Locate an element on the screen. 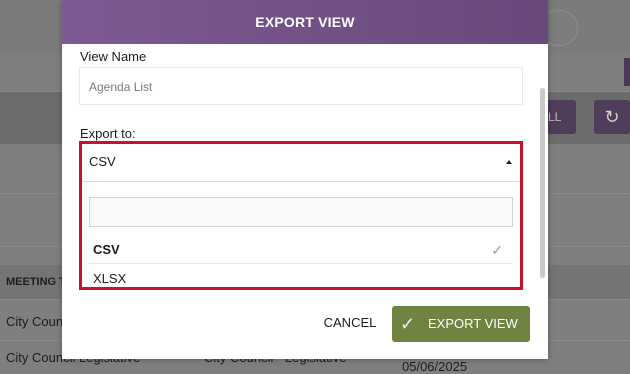 This screenshot has height=374, width=630. table-cell: 05/06/2025 is located at coordinates (435, 366).